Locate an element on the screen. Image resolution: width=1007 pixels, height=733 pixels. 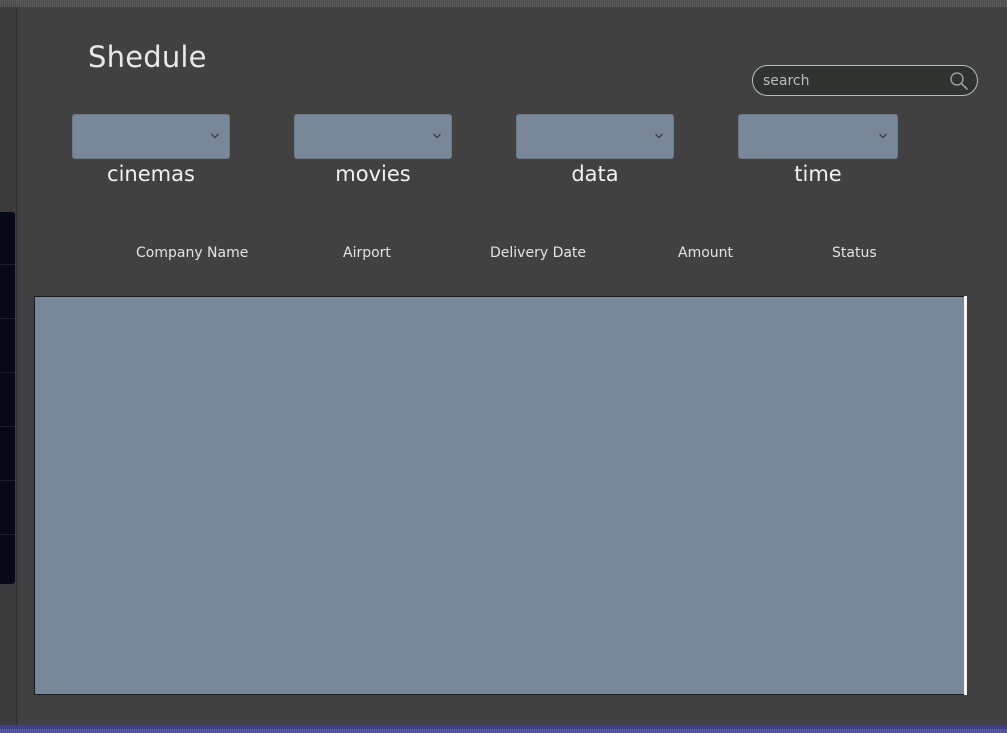
column-header-delivery-date: Delivery Date is located at coordinates (538, 253).